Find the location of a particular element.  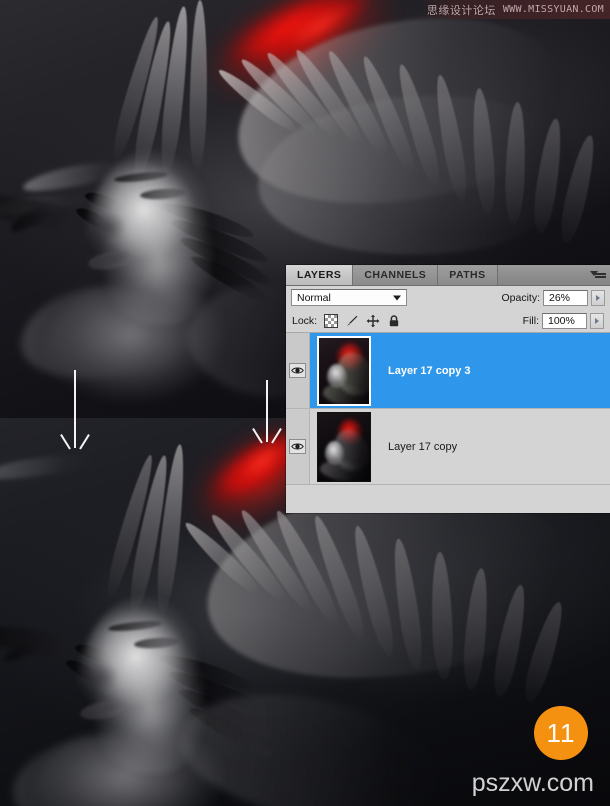

layer-row-selected: Layer 17 copy 3 is located at coordinates (448, 371).